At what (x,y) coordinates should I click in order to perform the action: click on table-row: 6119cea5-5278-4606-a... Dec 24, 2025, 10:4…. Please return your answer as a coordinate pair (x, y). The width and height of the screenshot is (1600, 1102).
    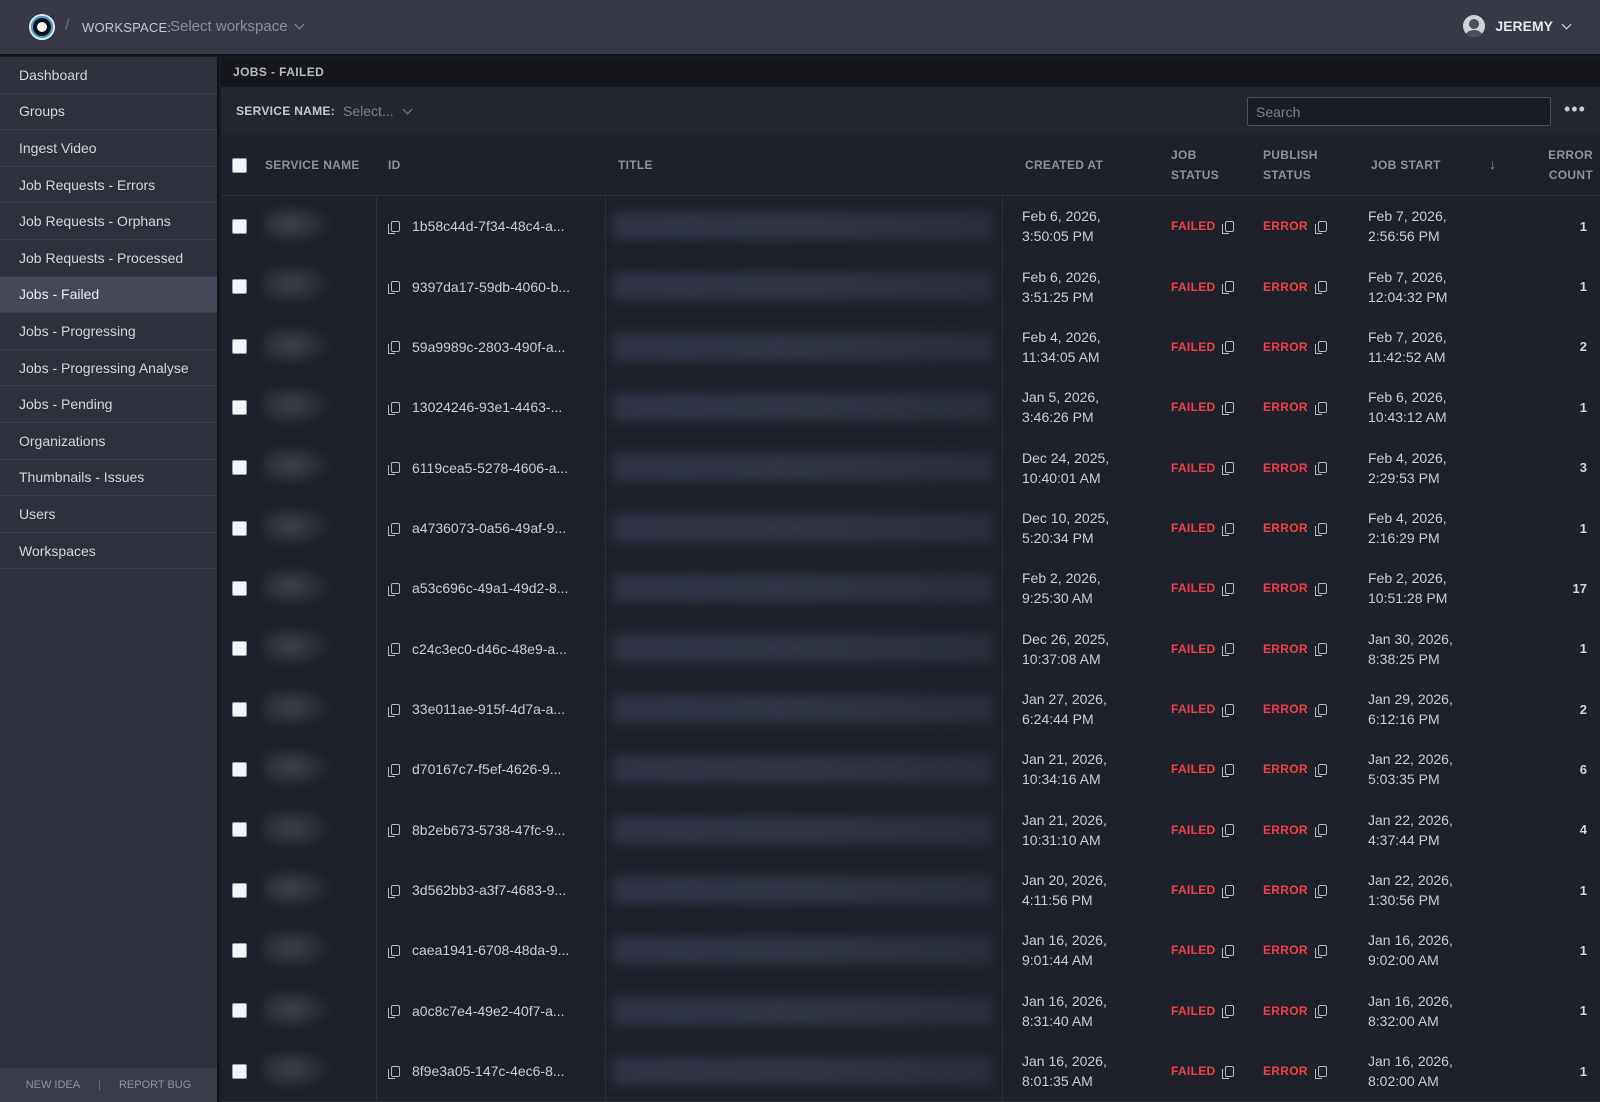
    Looking at the image, I should click on (910, 468).